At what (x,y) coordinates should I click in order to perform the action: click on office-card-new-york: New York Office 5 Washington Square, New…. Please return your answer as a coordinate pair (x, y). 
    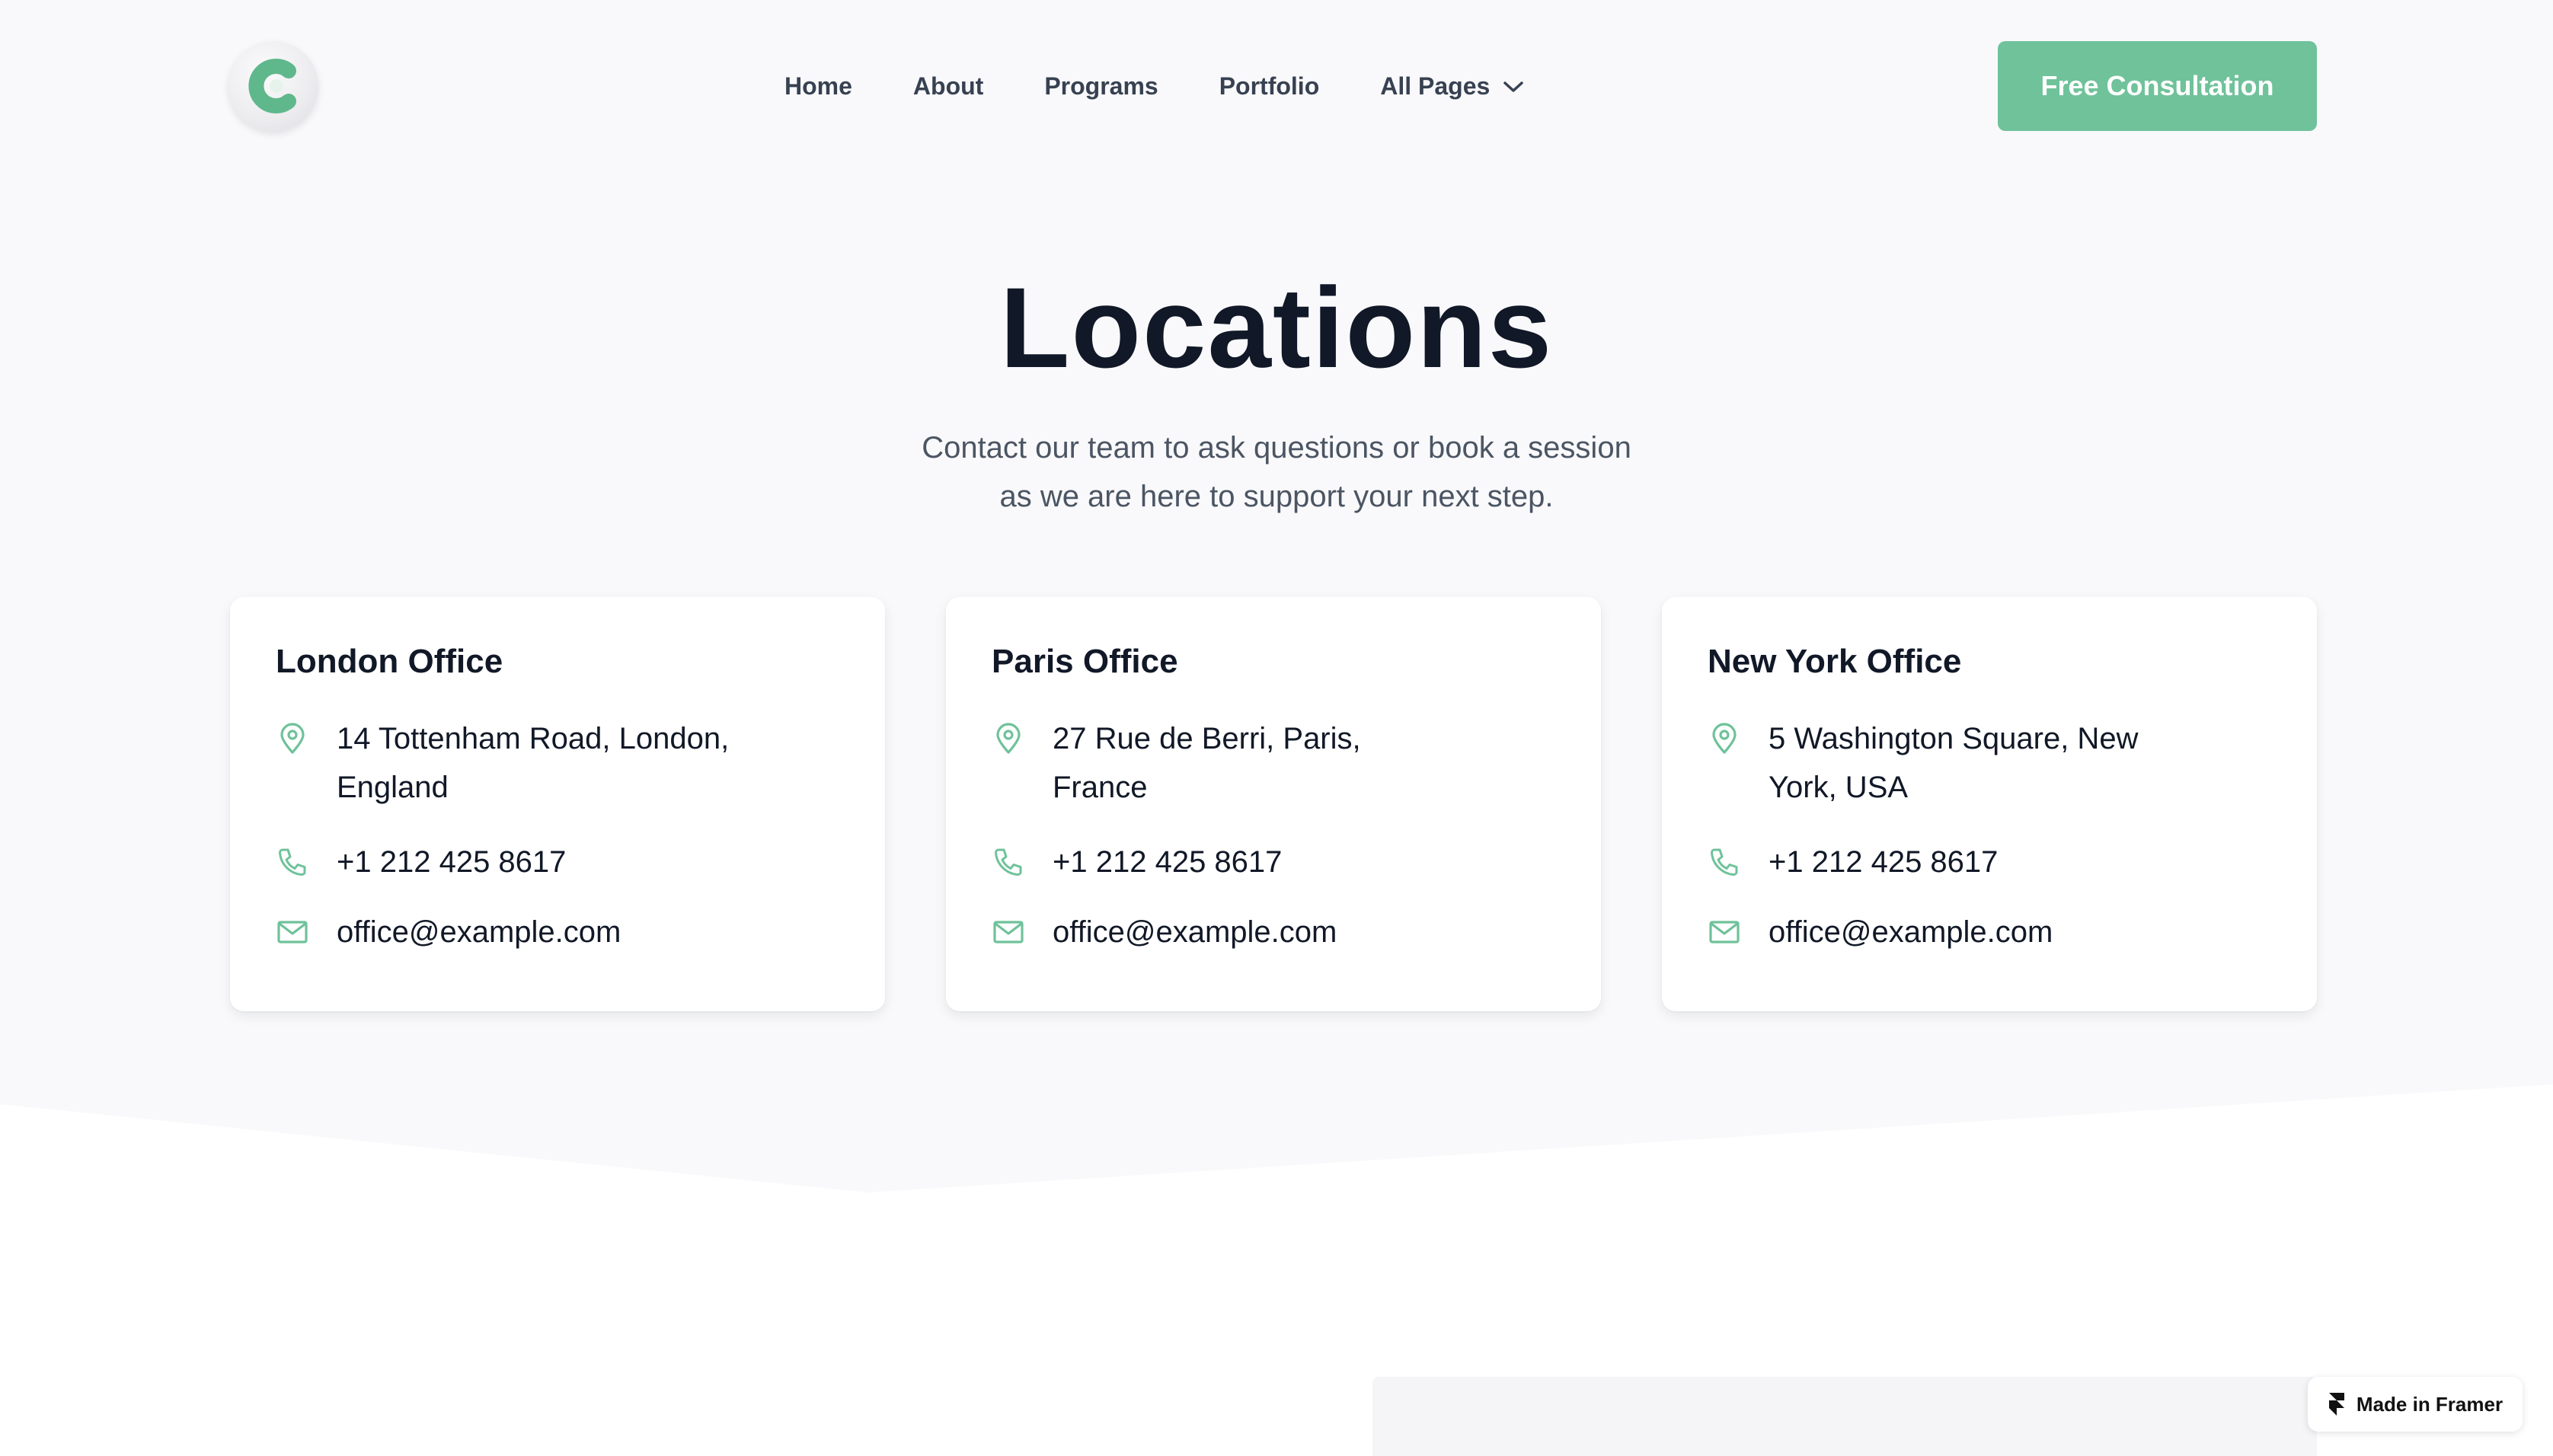
    Looking at the image, I should click on (1990, 804).